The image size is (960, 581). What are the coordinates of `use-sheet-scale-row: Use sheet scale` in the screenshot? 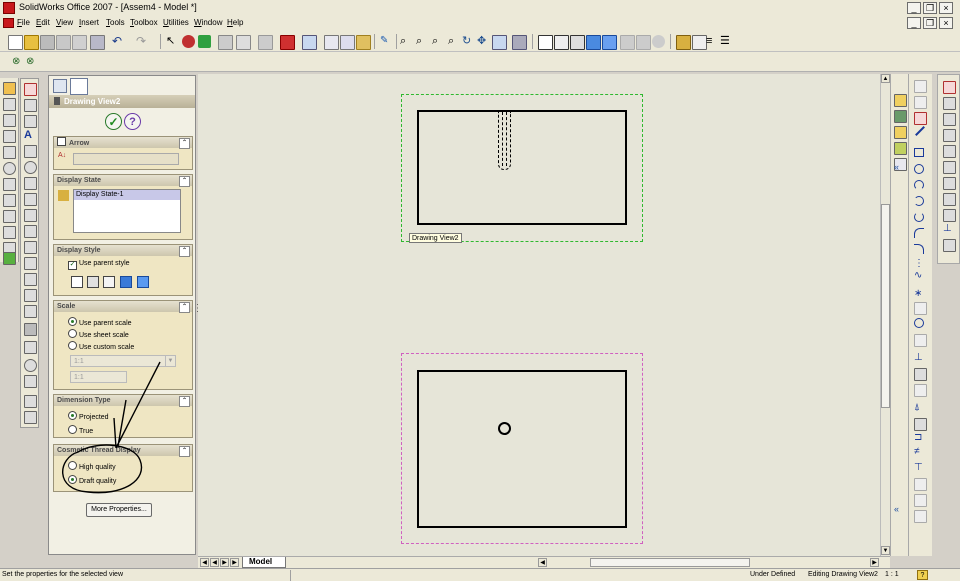 It's located at (98, 334).